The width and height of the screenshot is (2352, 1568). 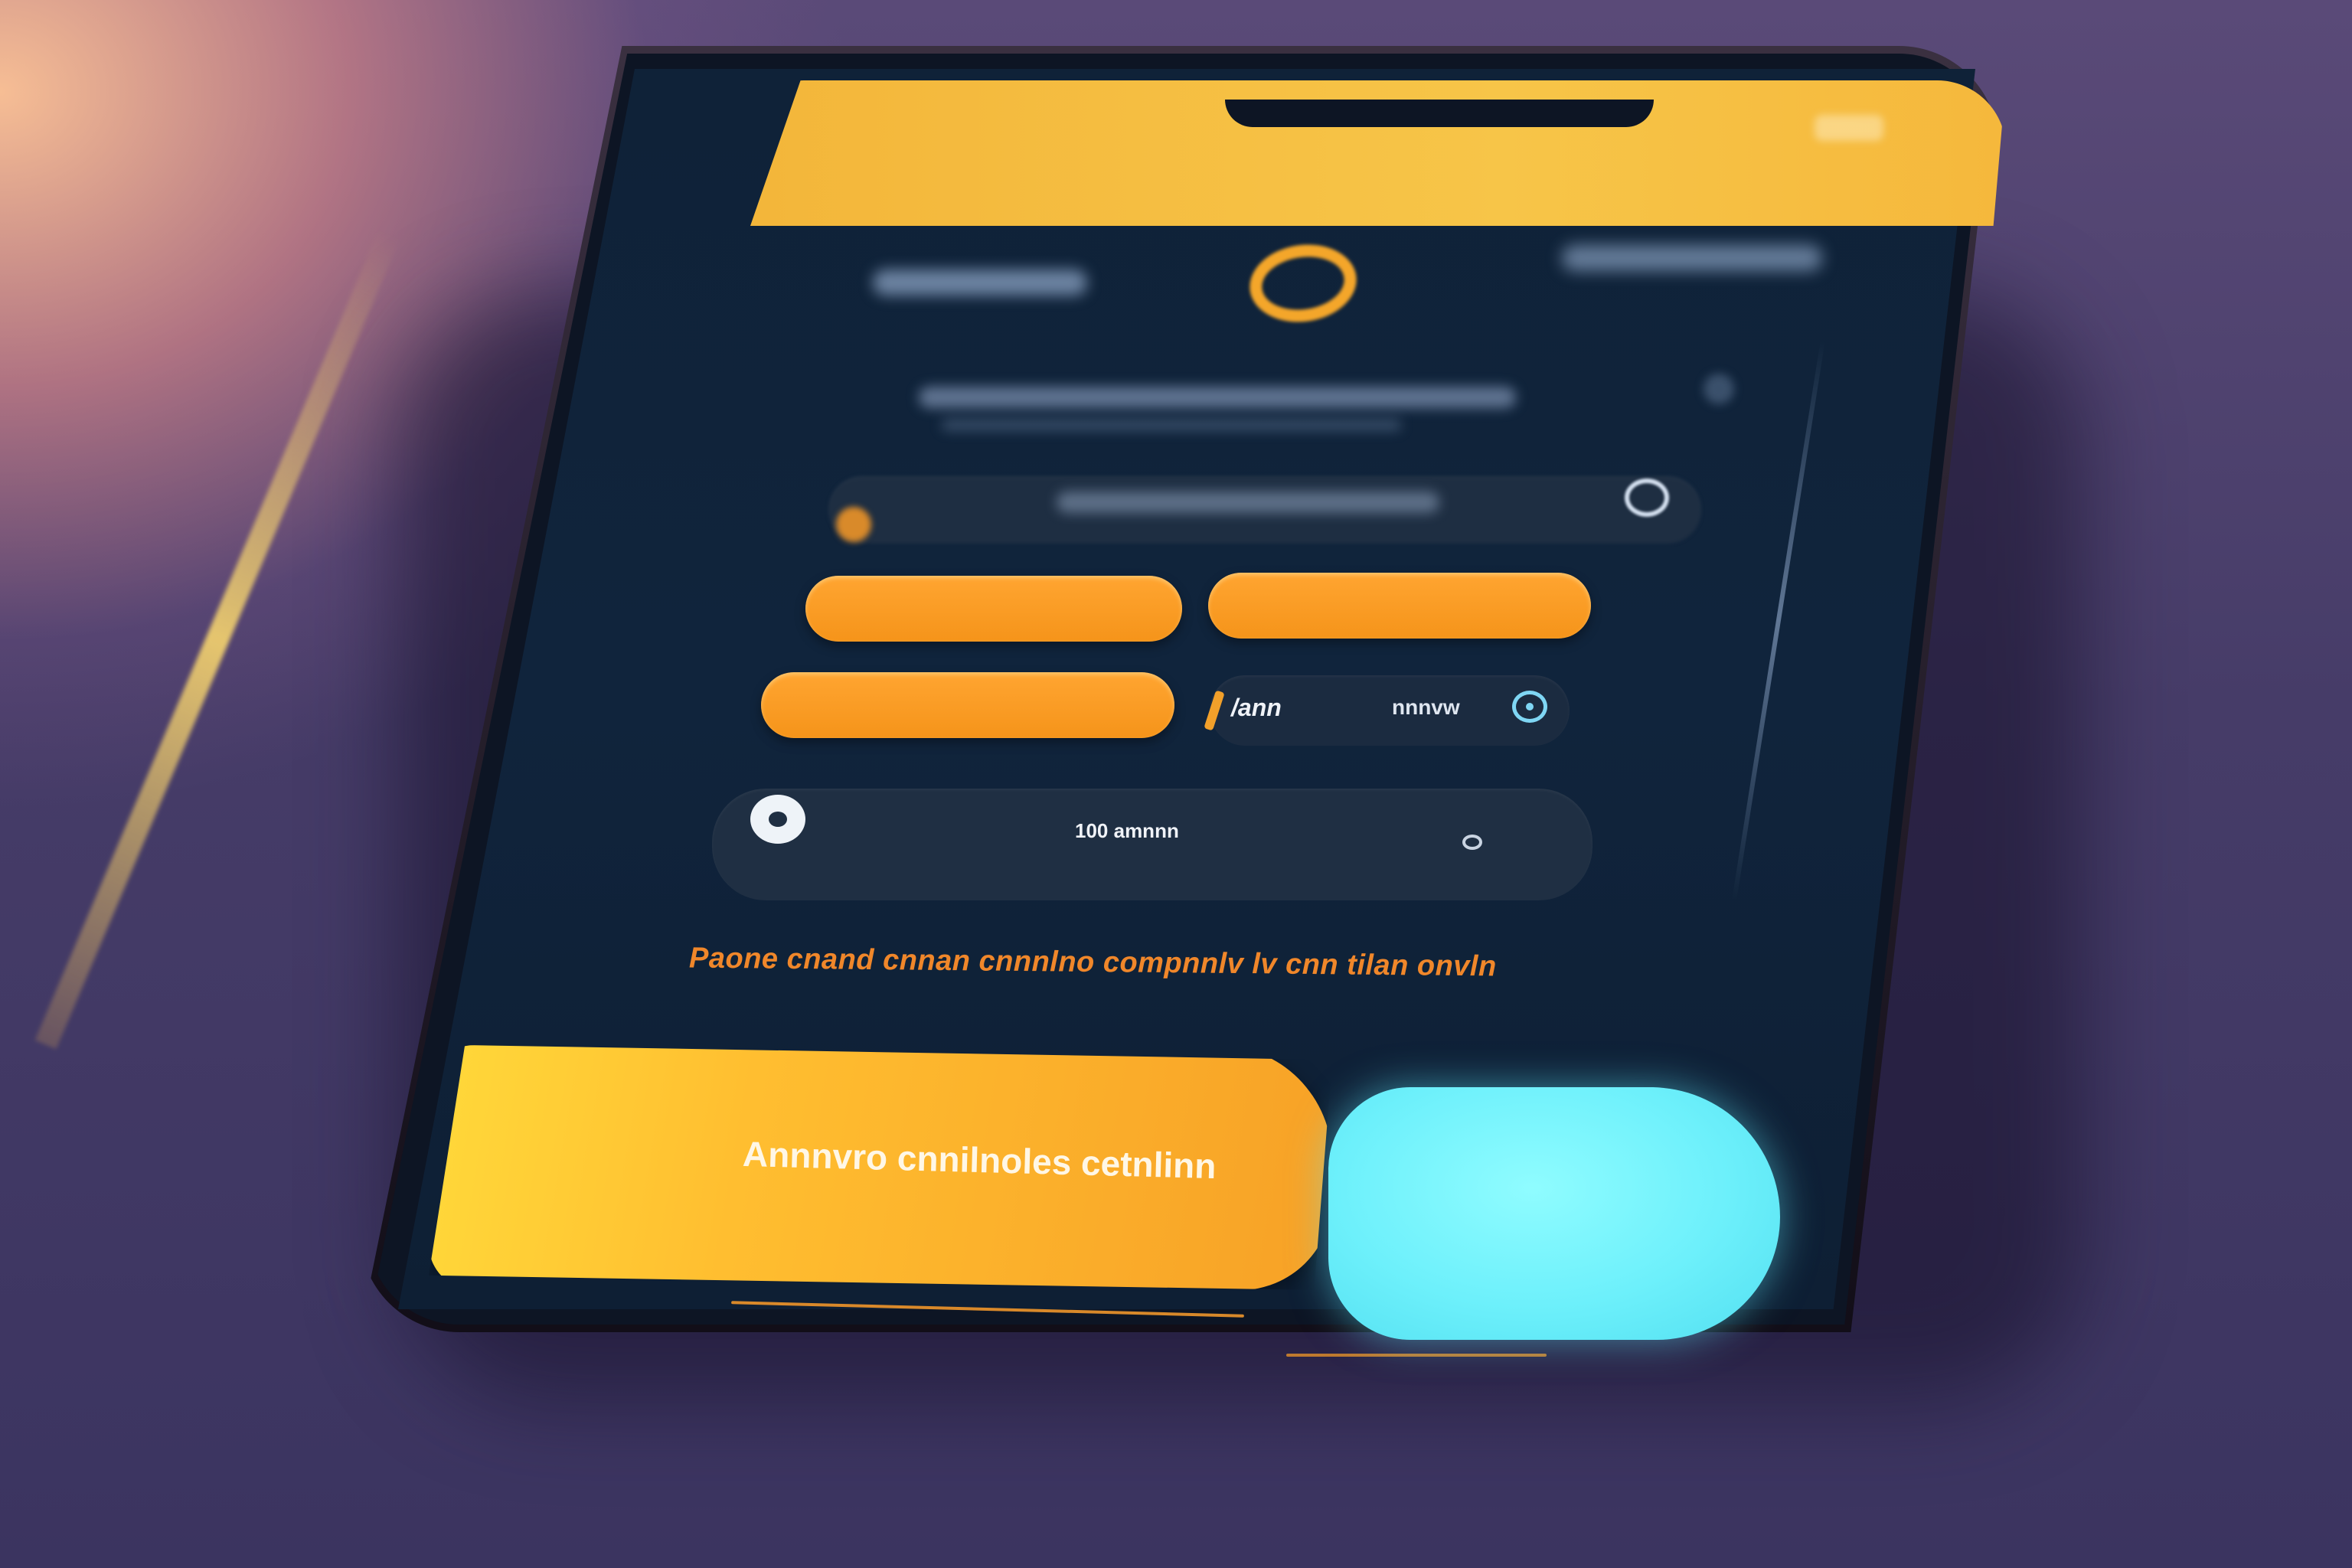 I want to click on subtitle-icon, so click(x=1719, y=389).